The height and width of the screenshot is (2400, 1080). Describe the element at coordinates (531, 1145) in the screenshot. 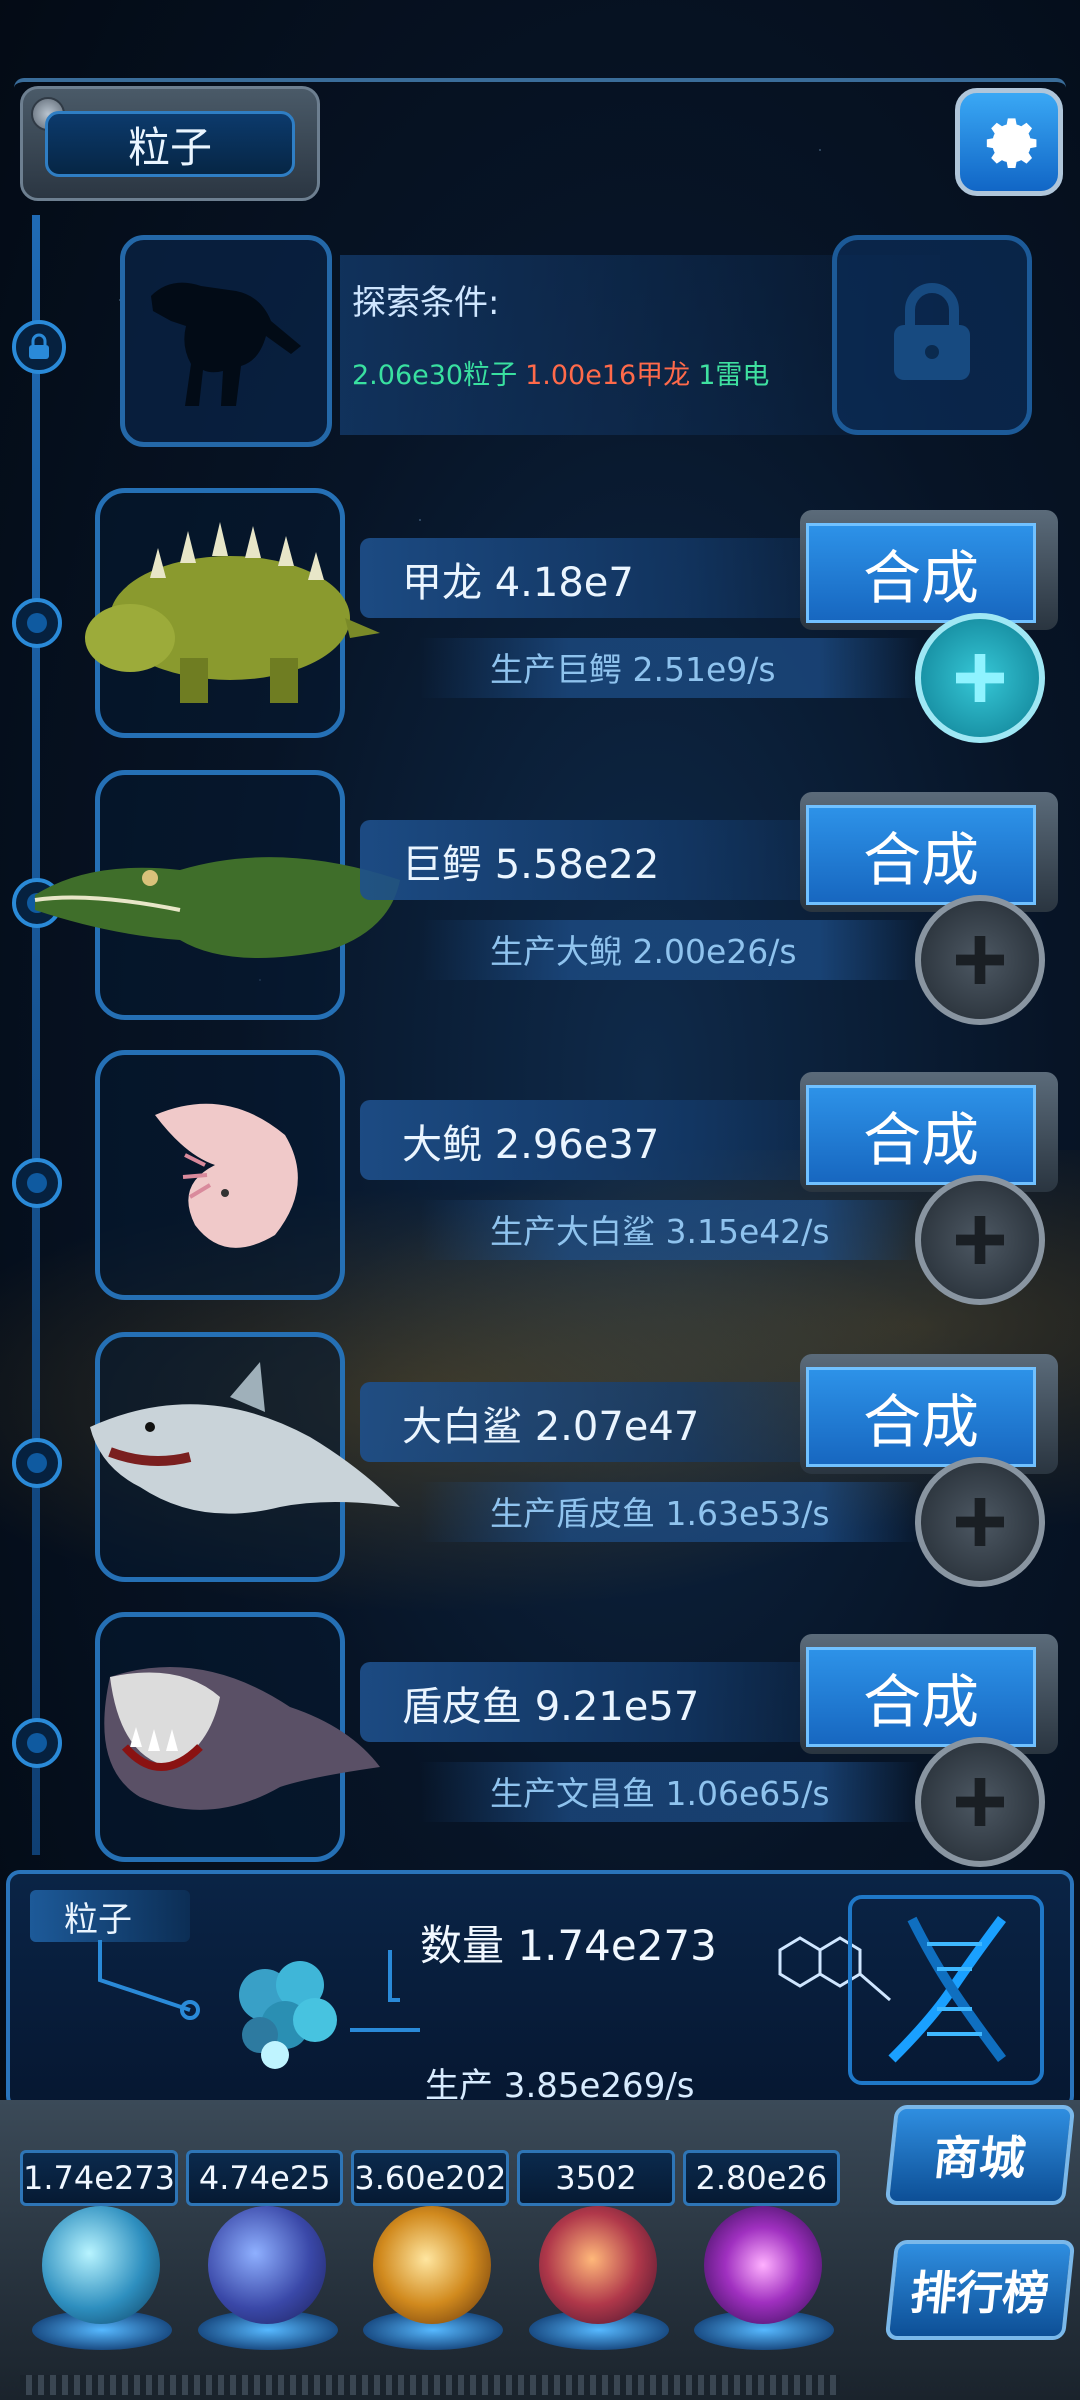

I see `creature-name-count: 大鲵 2.96e37` at that location.